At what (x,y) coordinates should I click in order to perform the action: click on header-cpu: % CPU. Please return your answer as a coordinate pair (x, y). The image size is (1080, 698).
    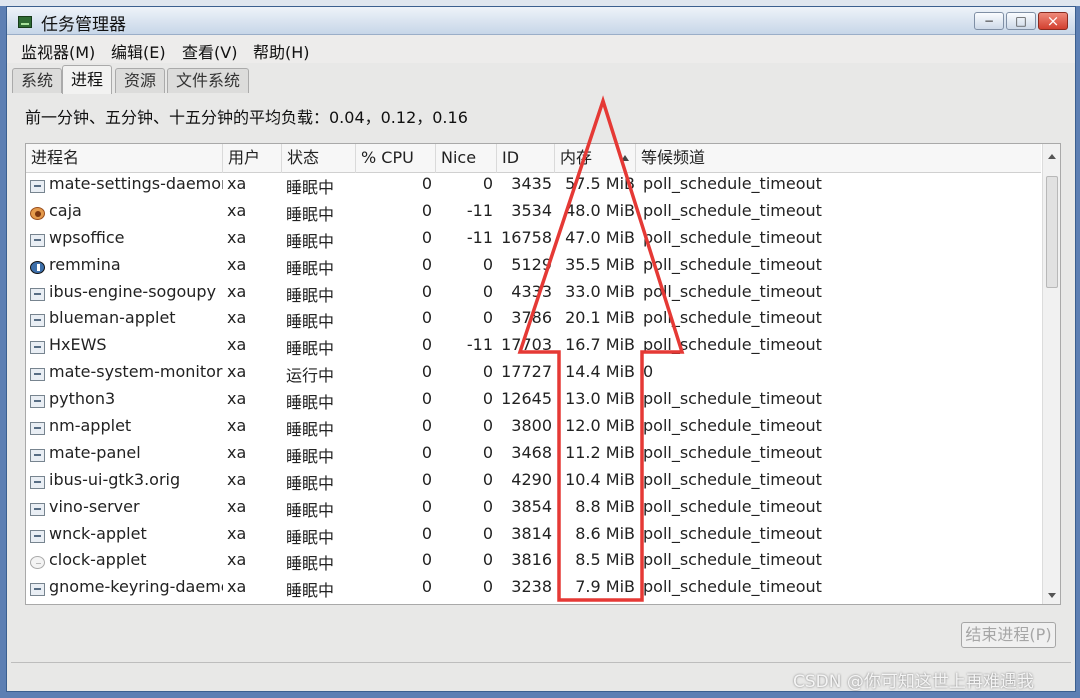
    Looking at the image, I should click on (396, 158).